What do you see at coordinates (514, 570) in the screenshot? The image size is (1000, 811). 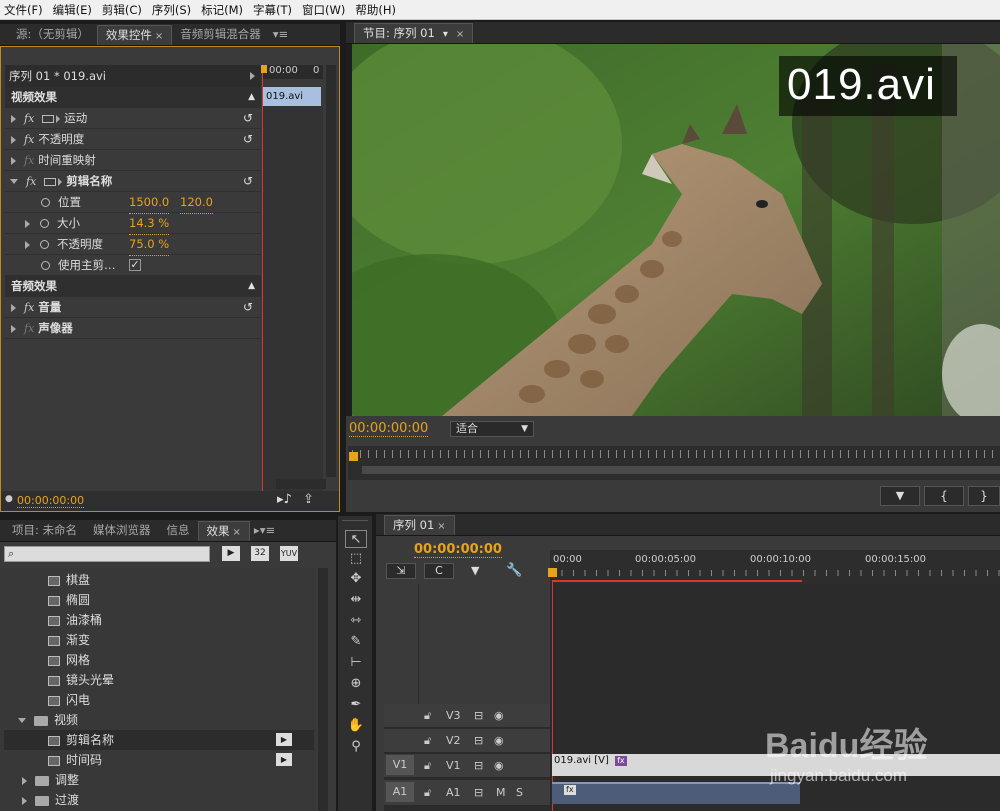 I see `wrench-icon: 🔧` at bounding box center [514, 570].